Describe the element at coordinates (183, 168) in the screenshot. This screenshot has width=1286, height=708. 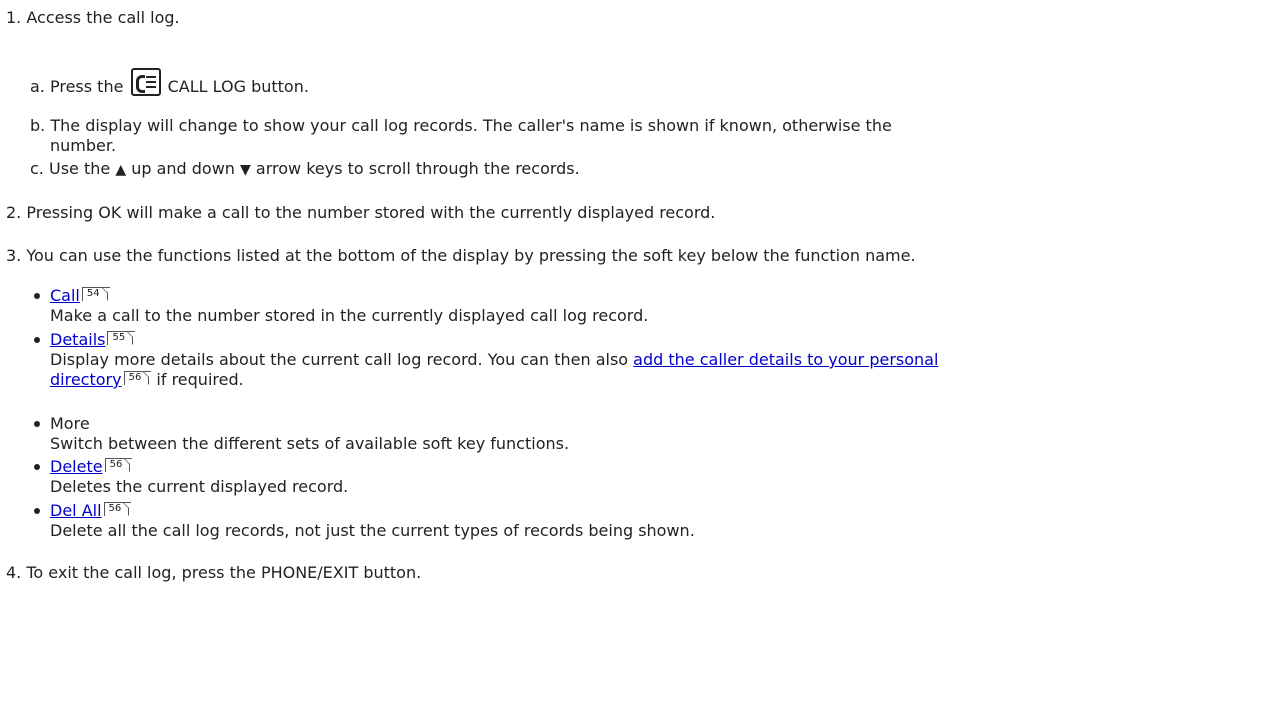
I see `step-text: up and down` at that location.